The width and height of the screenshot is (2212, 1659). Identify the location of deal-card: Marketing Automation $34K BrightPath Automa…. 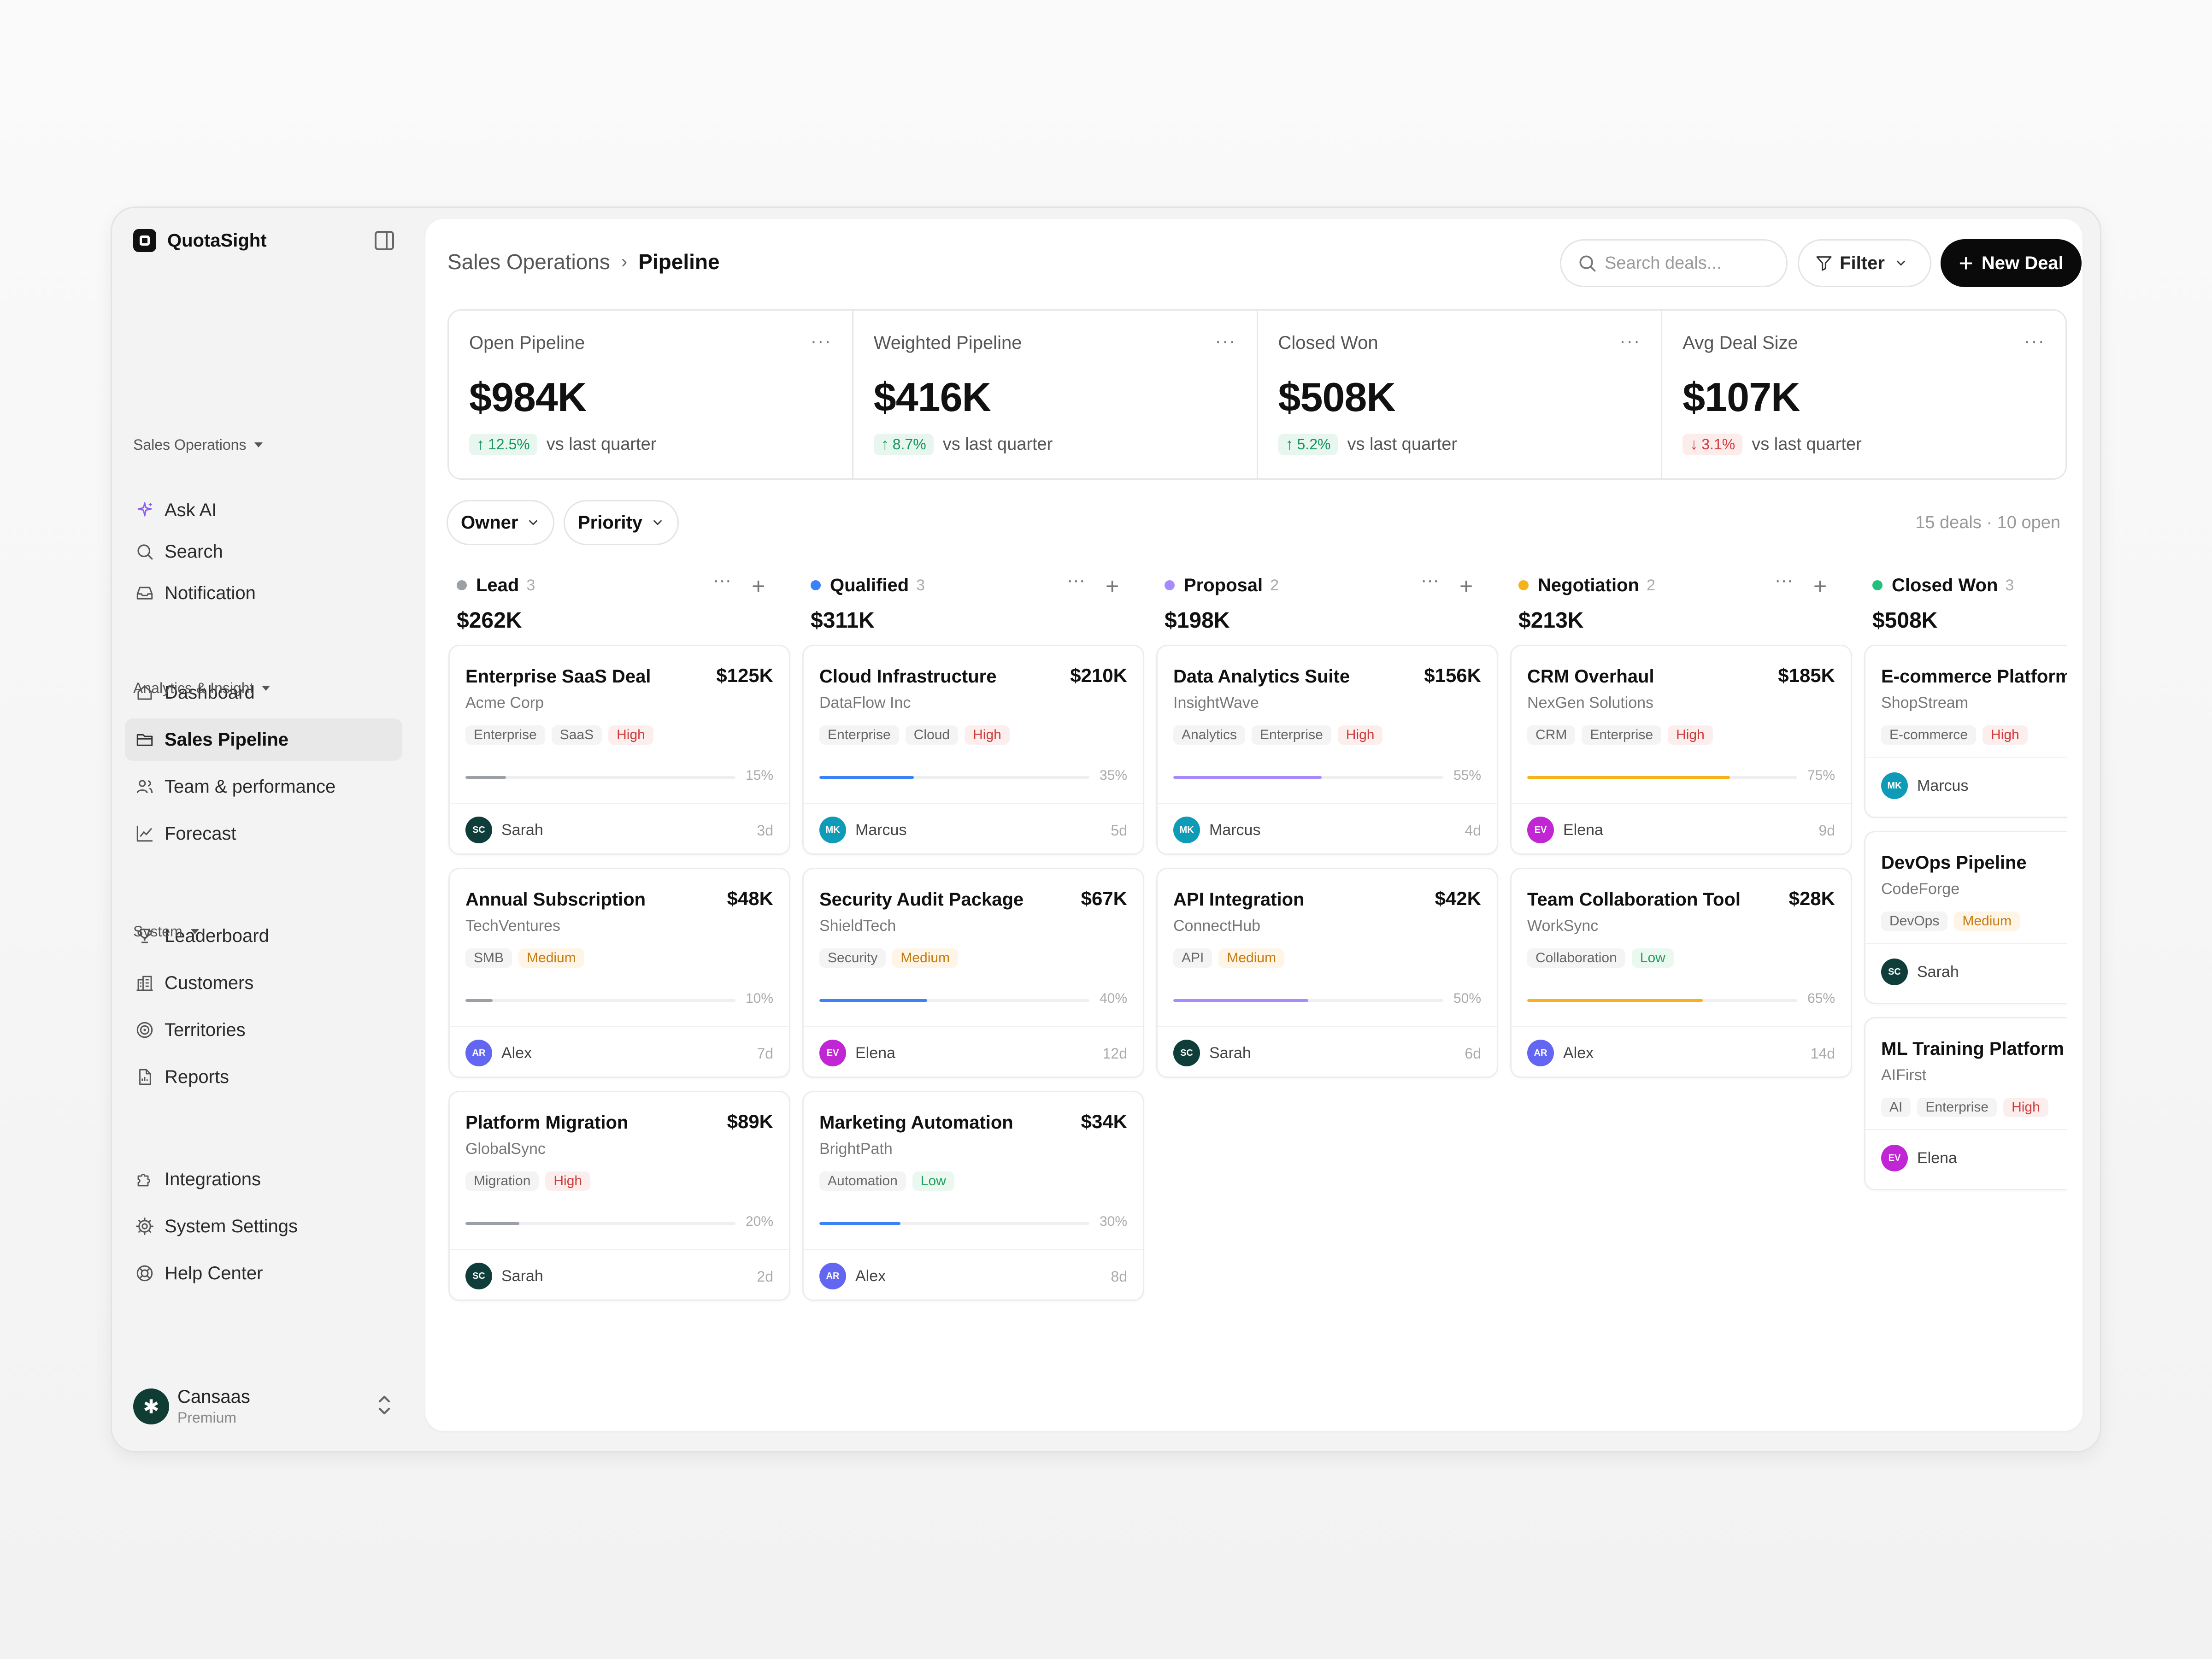
(973, 1196).